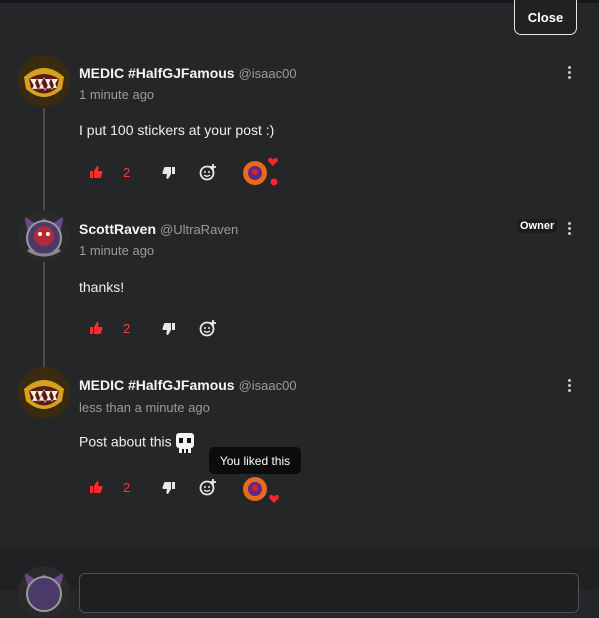 This screenshot has height=618, width=599. Describe the element at coordinates (184, 443) in the screenshot. I see `skull-icon` at that location.